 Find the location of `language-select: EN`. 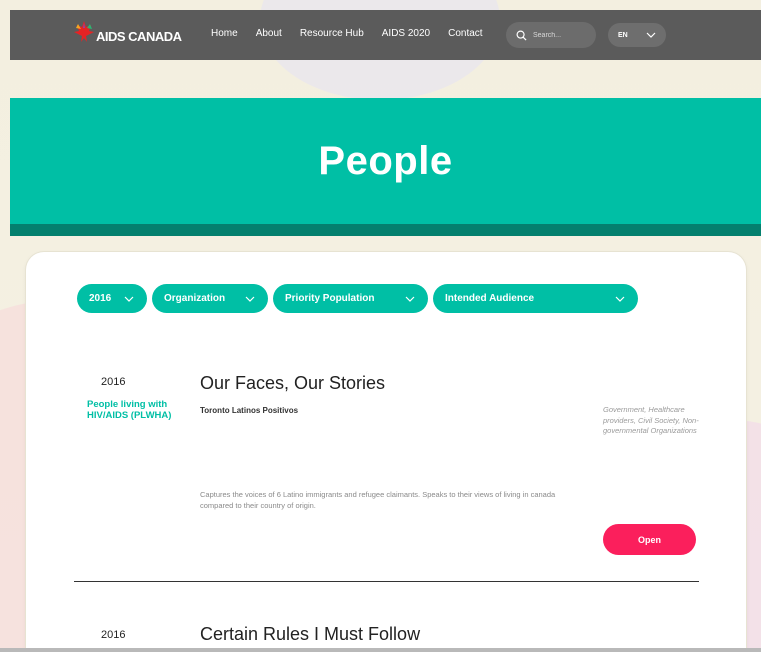

language-select: EN is located at coordinates (637, 35).